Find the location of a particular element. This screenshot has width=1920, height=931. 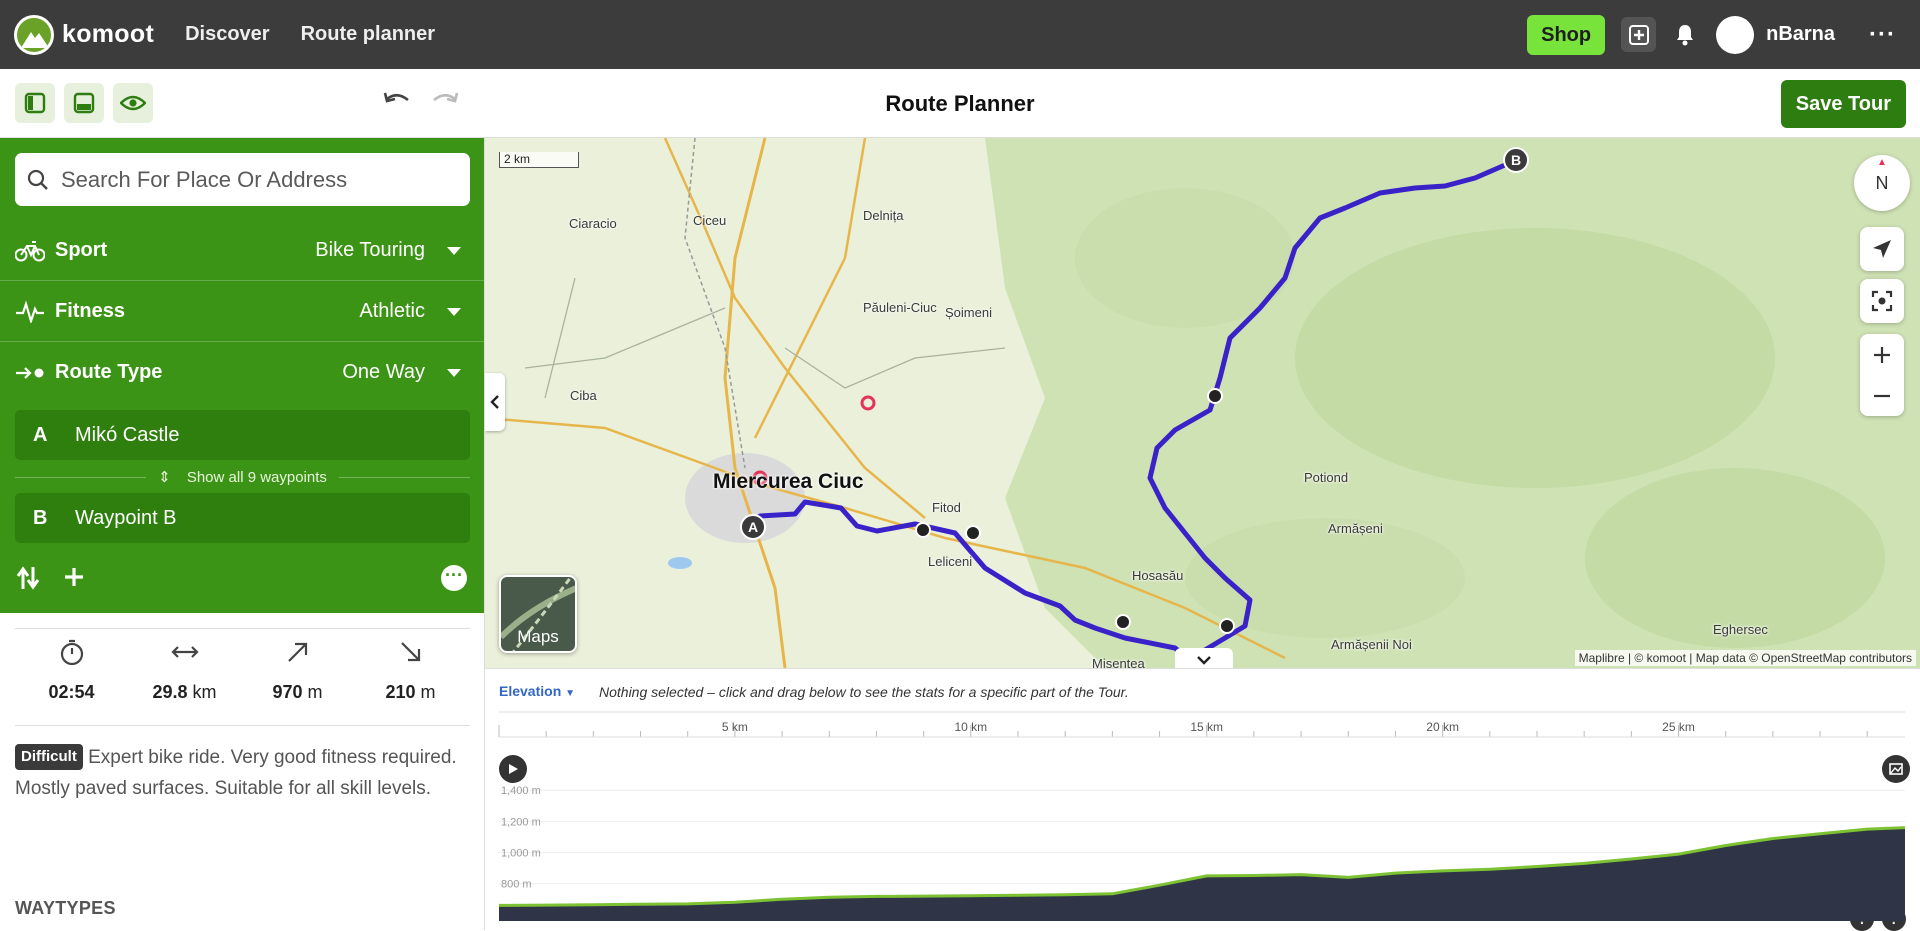

x-tick-label: 15 km is located at coordinates (1206, 727).